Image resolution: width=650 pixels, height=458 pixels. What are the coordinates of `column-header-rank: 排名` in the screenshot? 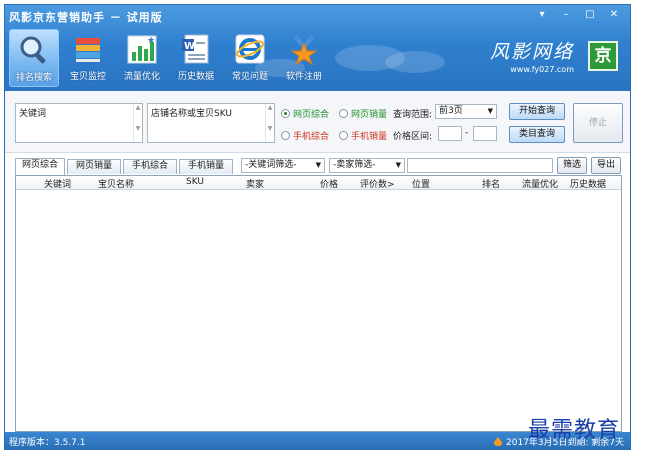 It's located at (491, 183).